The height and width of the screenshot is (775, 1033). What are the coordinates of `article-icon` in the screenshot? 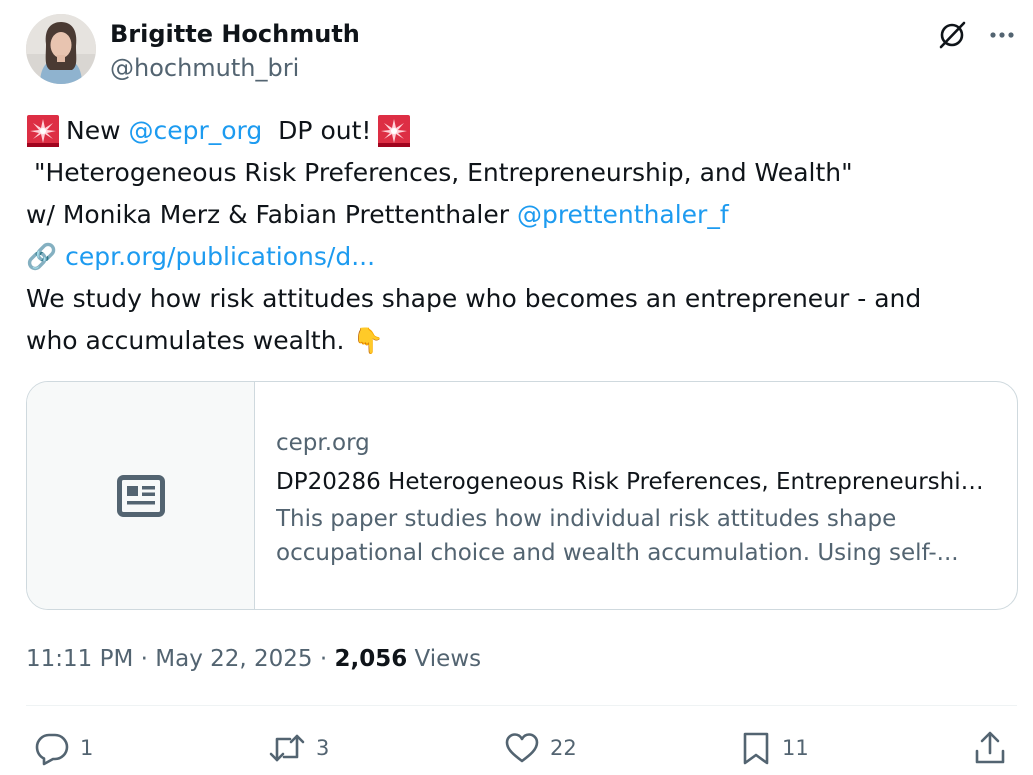 It's located at (140, 495).